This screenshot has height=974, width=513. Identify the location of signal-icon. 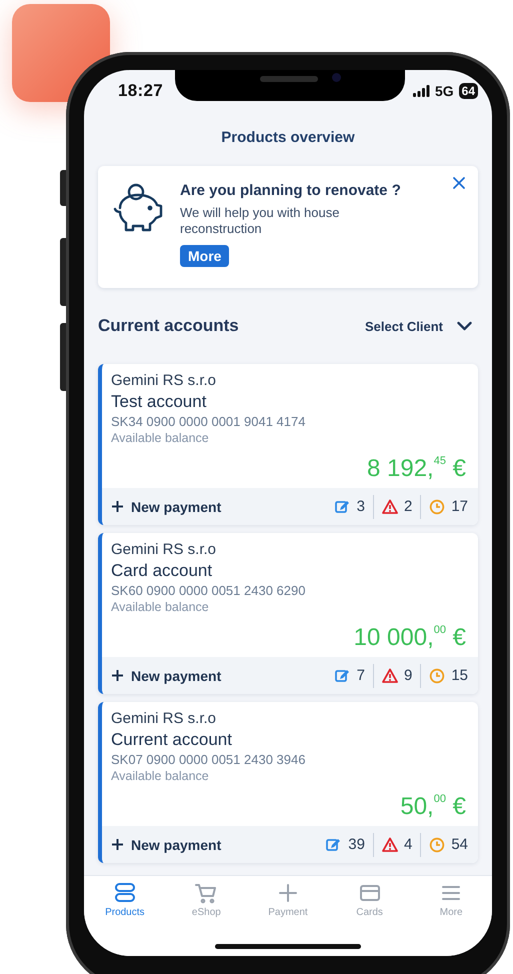
(421, 91).